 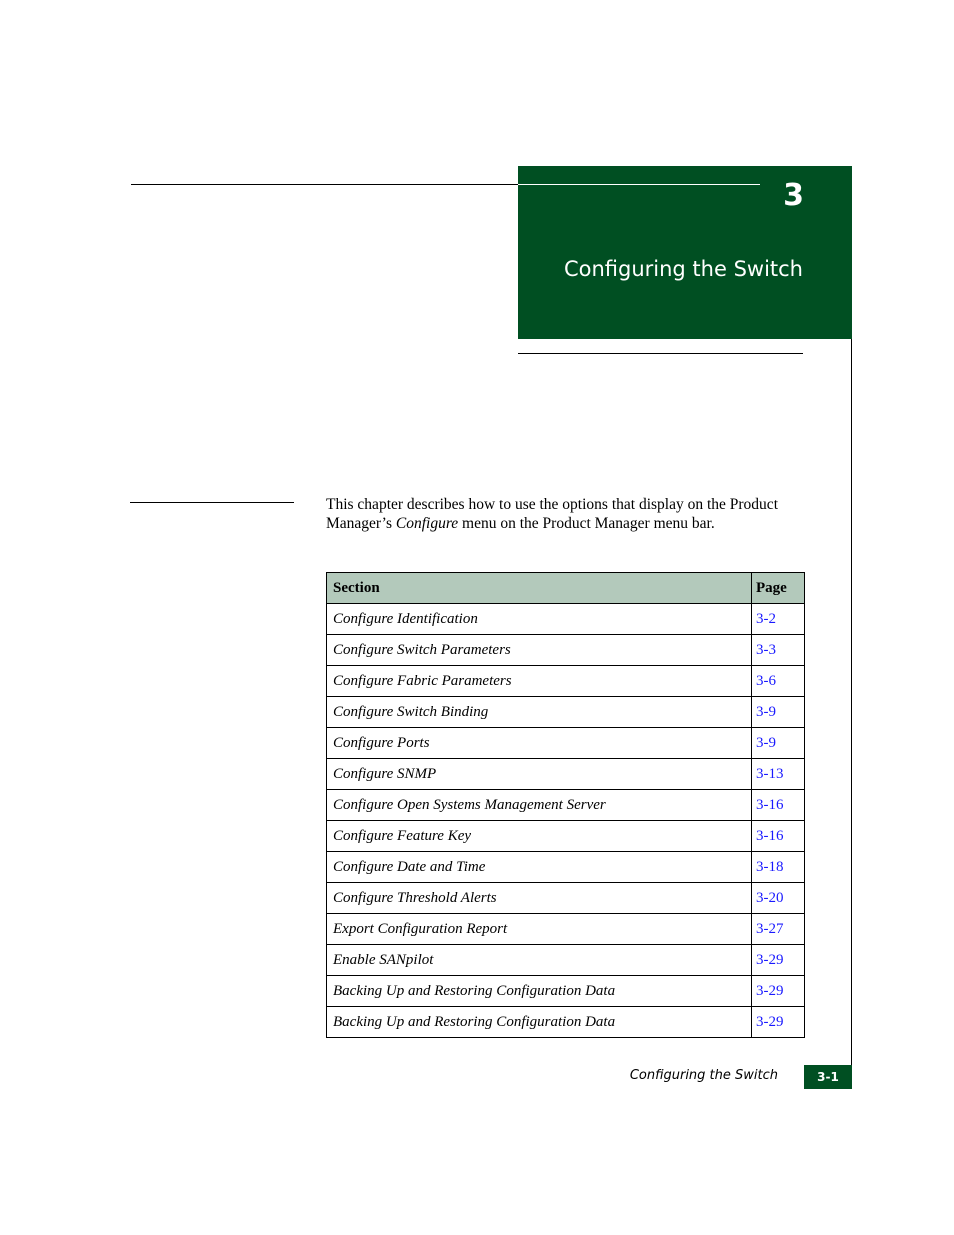 I want to click on title-under-rule, so click(x=660, y=353).